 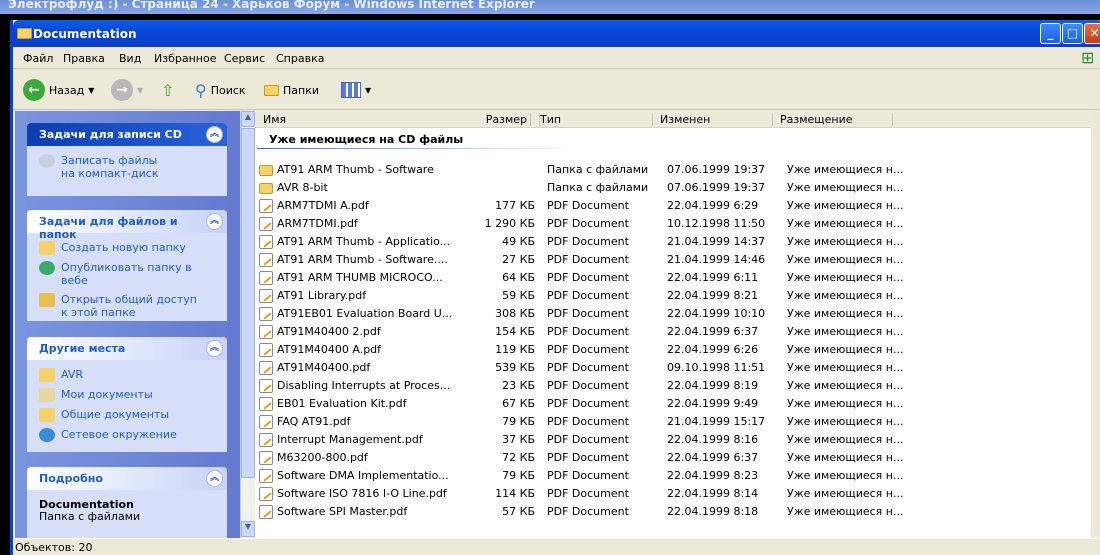 I want to click on cd-tasks-header: Задачи для записи CD ︽, so click(x=127, y=134).